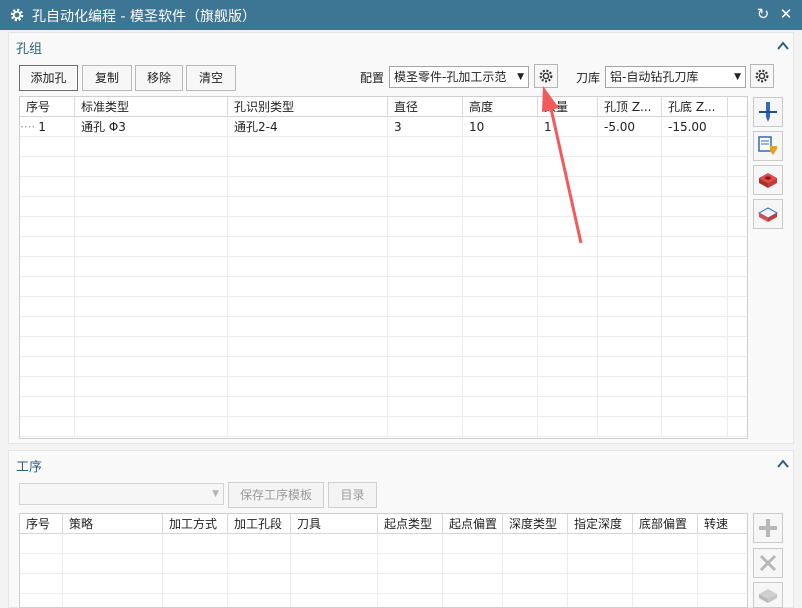 The height and width of the screenshot is (608, 802). I want to click on col-machining-mode: 加工方式, so click(195, 524).